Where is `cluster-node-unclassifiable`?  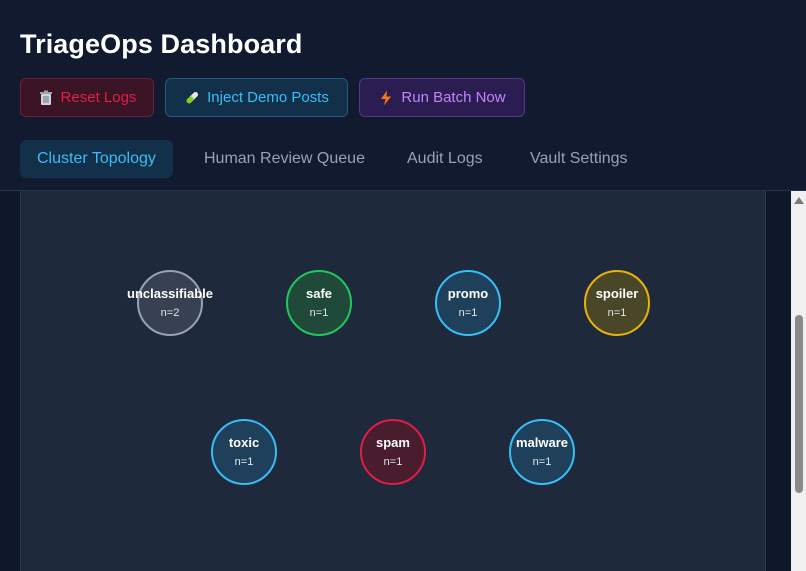 cluster-node-unclassifiable is located at coordinates (170, 303).